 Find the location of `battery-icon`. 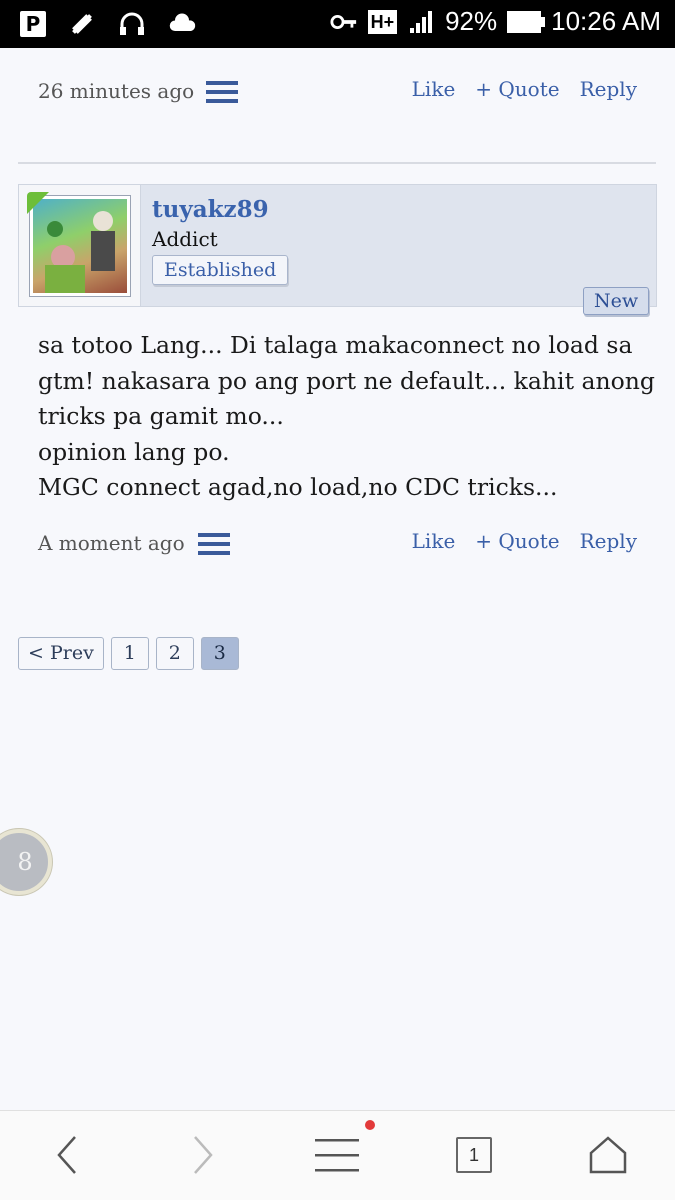

battery-icon is located at coordinates (526, 21).